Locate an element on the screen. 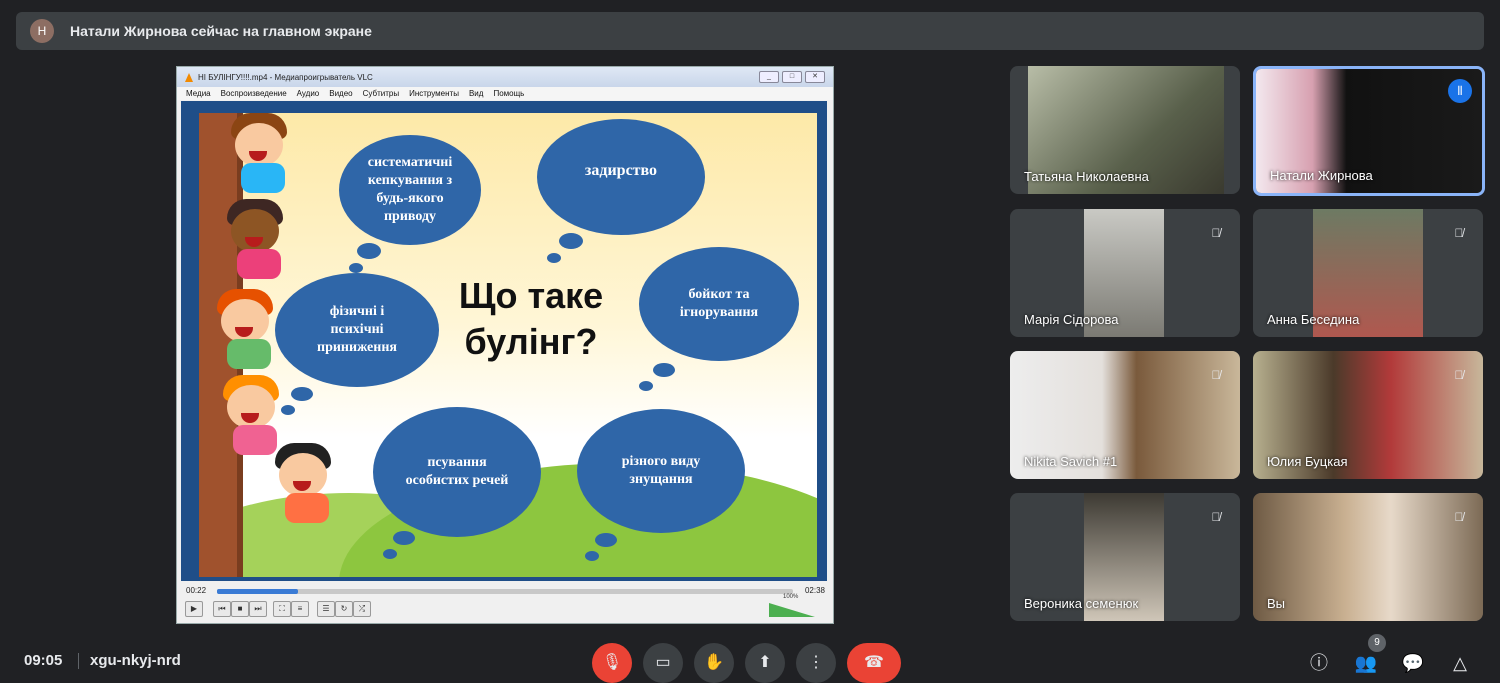 This screenshot has height=683, width=1500. maximize-button: □ is located at coordinates (792, 77).